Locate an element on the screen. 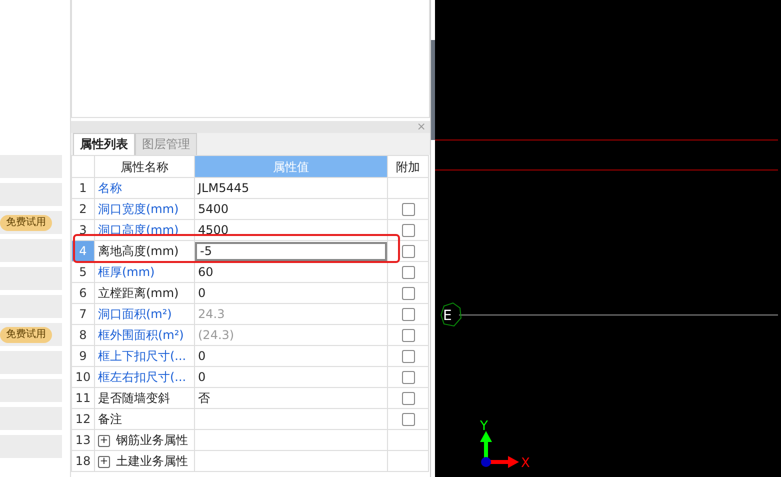 The height and width of the screenshot is (477, 781). property-name: 洞口面积(m²) is located at coordinates (144, 314).